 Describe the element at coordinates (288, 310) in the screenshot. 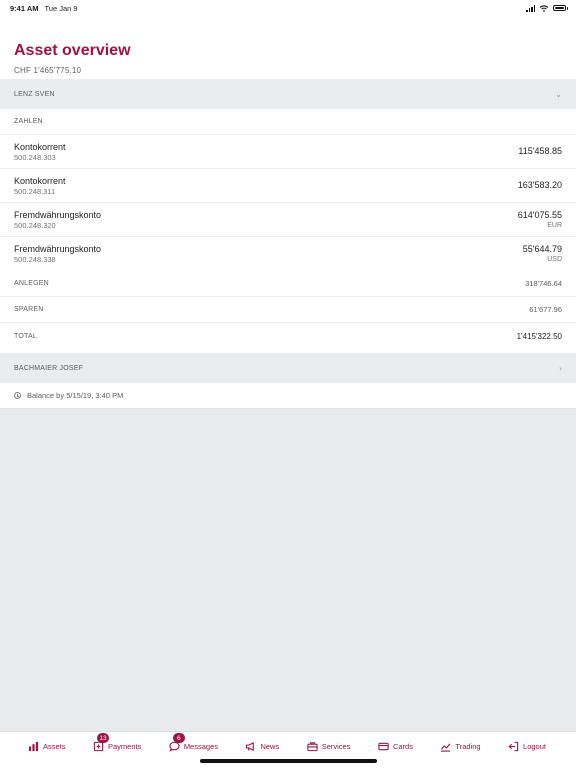

I see `category-sparen: SPAREN 61'677.96` at that location.